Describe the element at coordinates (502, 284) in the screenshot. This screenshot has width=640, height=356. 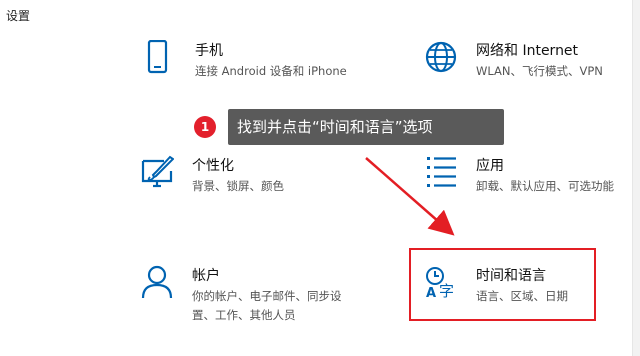
I see `highlight-box` at that location.